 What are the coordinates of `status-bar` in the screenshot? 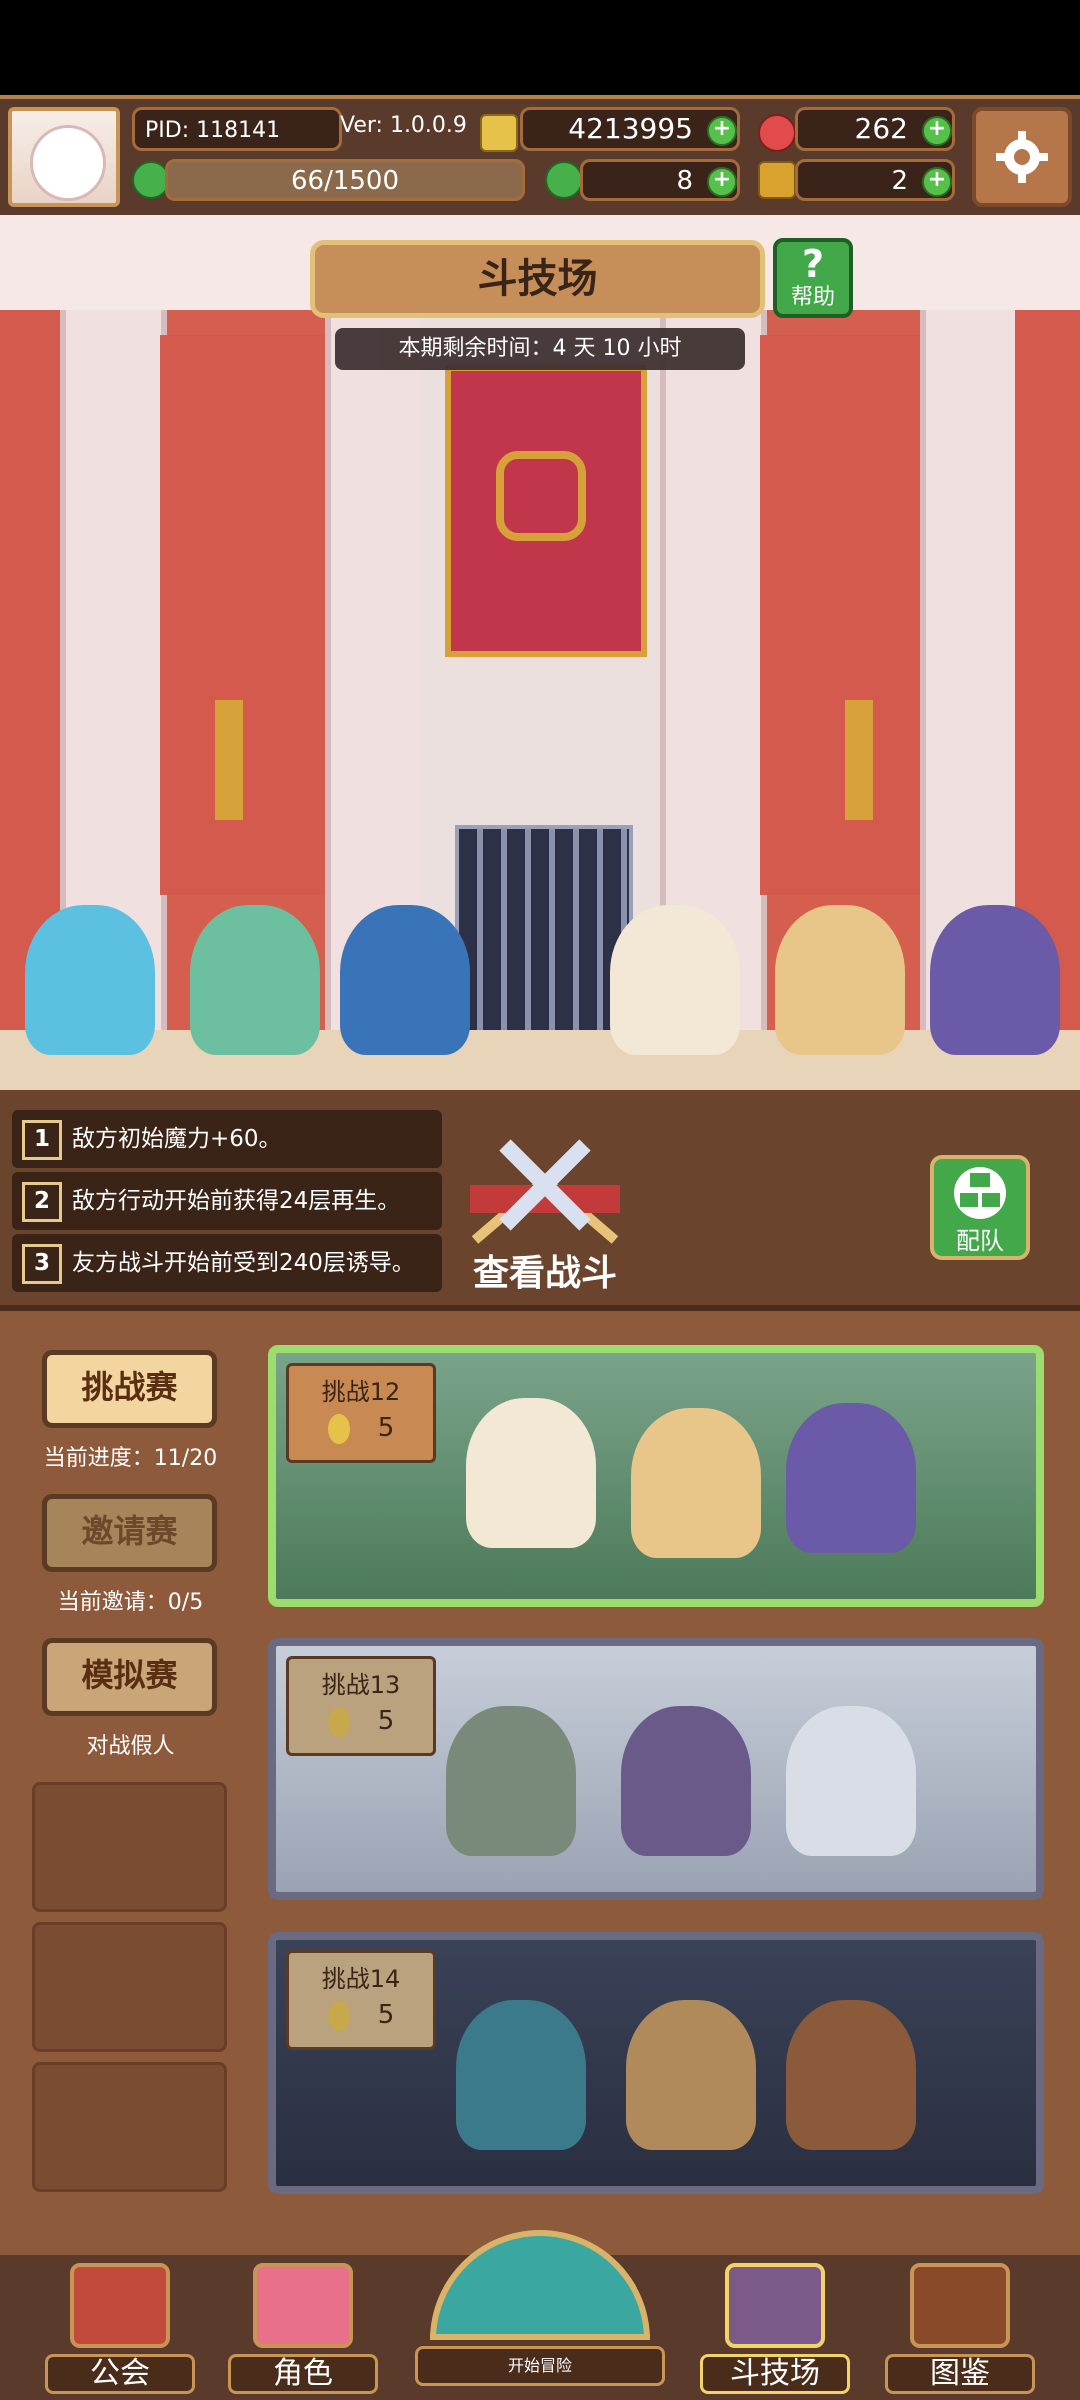 It's located at (540, 47).